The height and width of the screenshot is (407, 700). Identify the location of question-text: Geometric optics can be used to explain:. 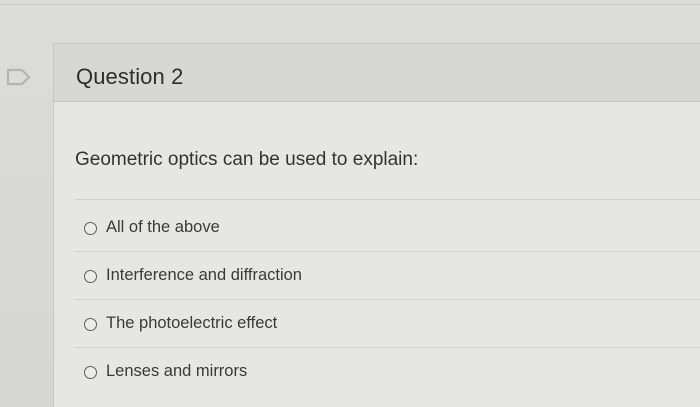
(247, 159).